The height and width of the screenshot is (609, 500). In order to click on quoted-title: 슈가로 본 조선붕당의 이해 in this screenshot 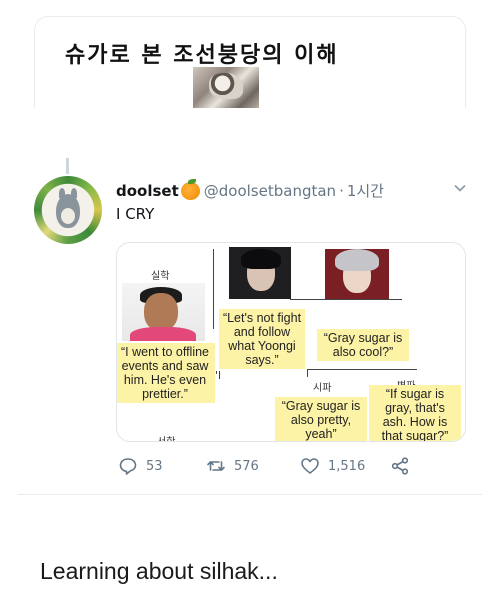, I will do `click(202, 55)`.